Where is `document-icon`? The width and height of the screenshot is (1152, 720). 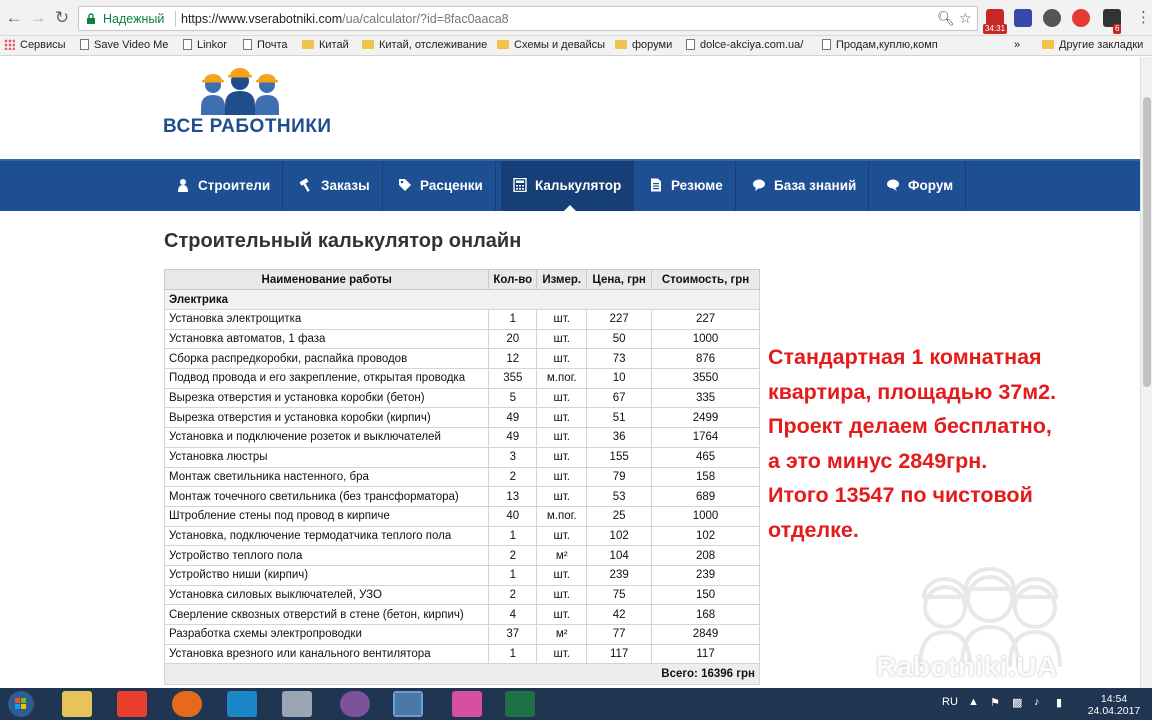
document-icon is located at coordinates (656, 185).